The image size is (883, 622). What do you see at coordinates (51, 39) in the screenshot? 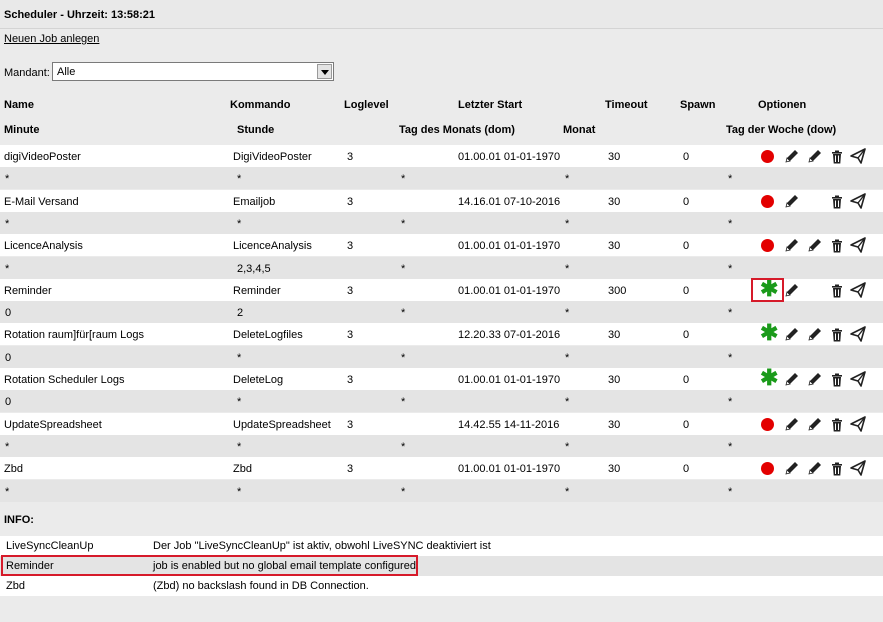
I see `new-job-link: Neuen Job anlegen` at bounding box center [51, 39].